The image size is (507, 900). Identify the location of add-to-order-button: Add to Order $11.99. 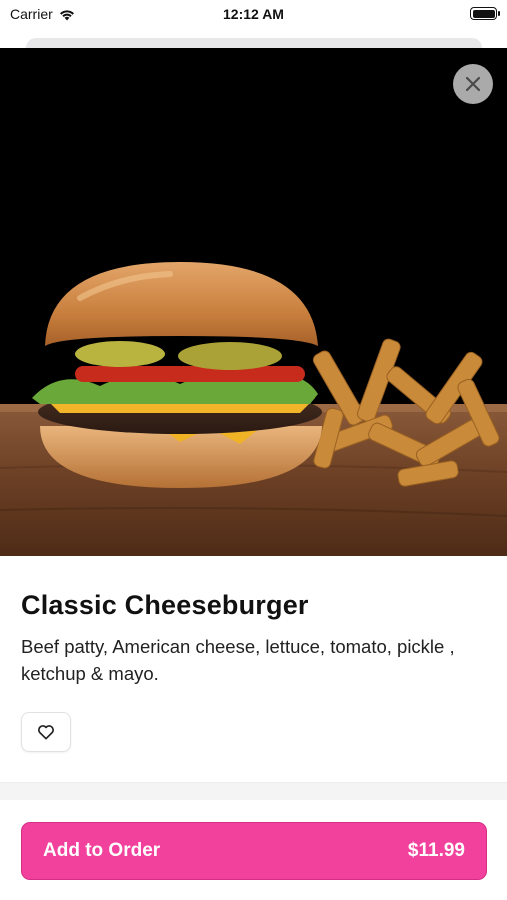
(254, 851).